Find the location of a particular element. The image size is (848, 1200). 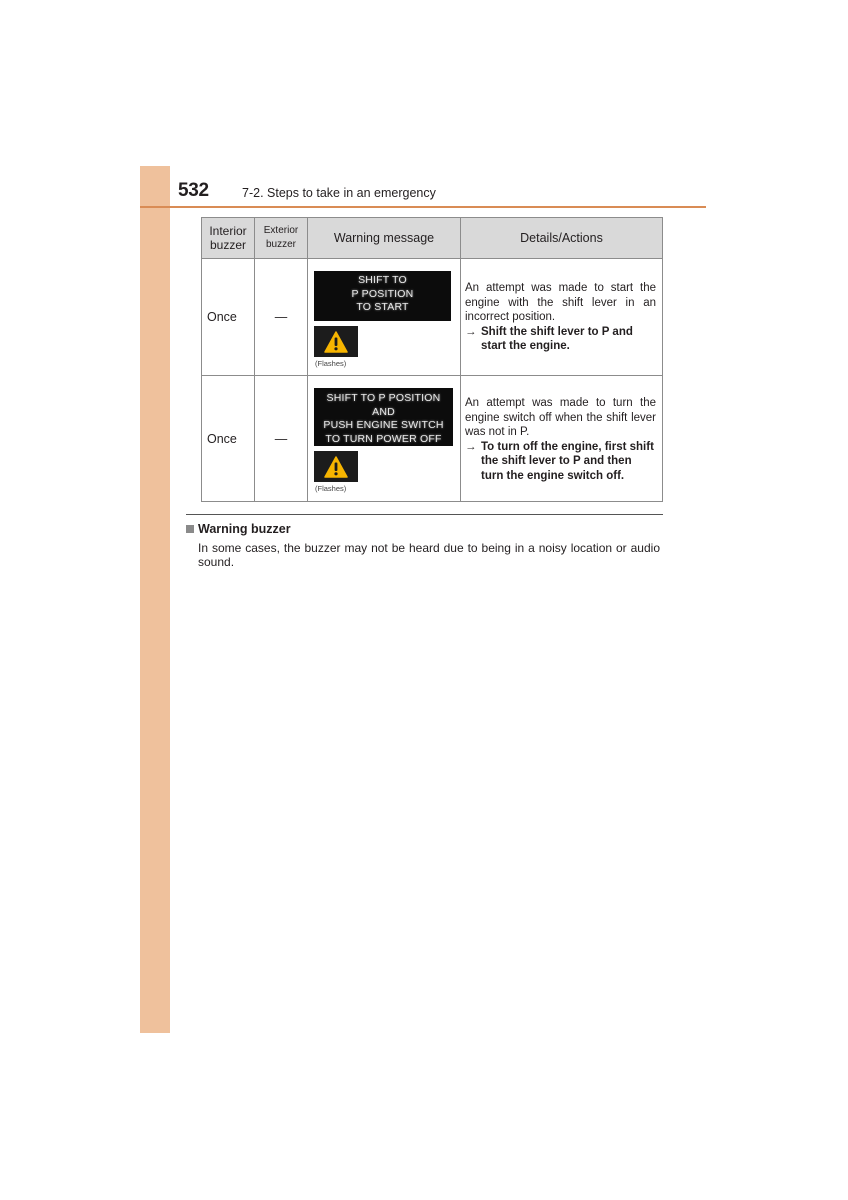

column-header-warning-message: Warning message is located at coordinates (384, 238).